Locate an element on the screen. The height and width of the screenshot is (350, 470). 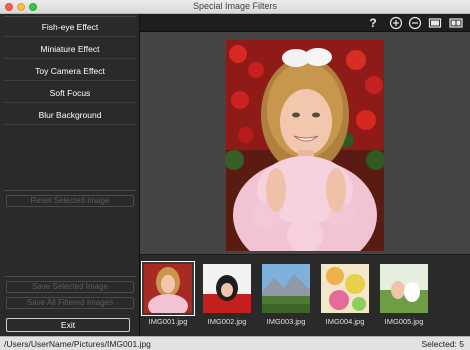
title-bar: Special Image Filters is located at coordinates (235, 7).